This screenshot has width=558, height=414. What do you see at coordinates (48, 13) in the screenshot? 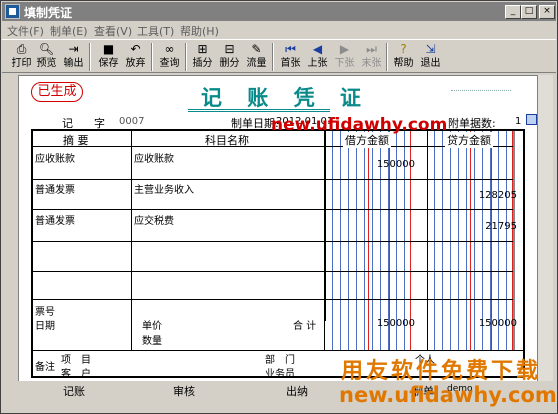
I see `window-title: 填制凭证` at bounding box center [48, 13].